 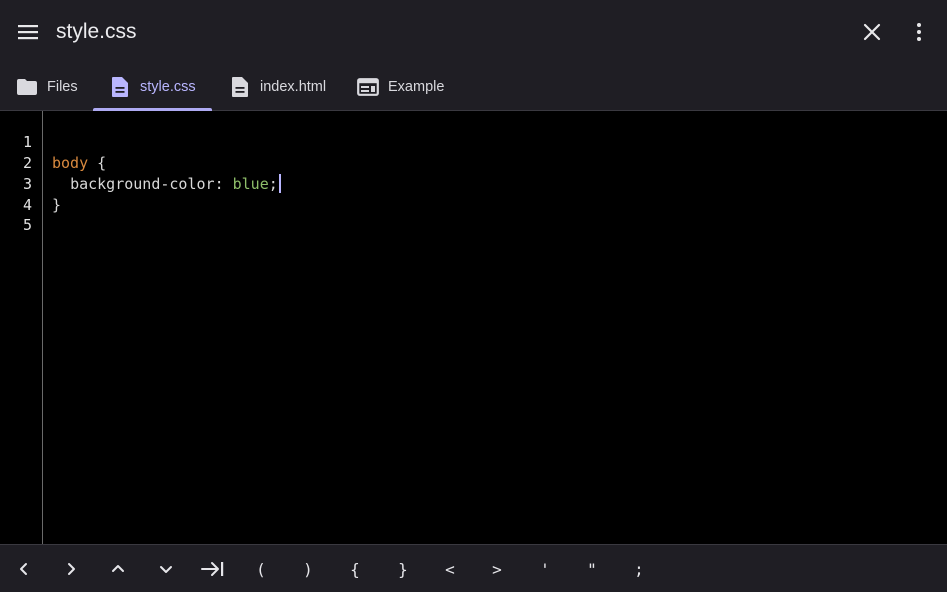 I want to click on key-semicolon: ;, so click(x=639, y=569).